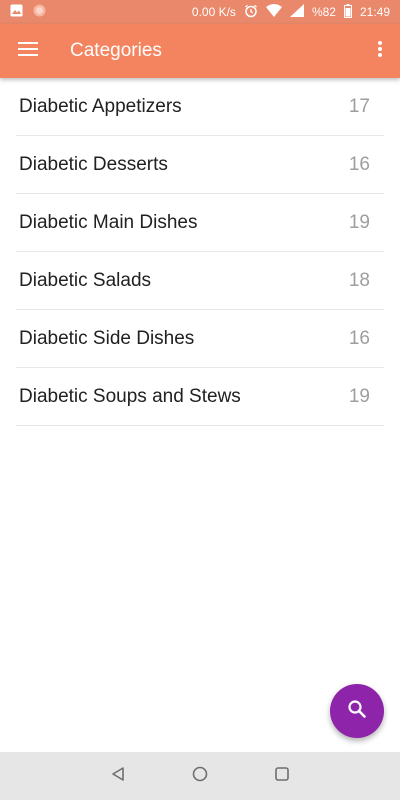  Describe the element at coordinates (251, 12) in the screenshot. I see `alarm-icon` at that location.